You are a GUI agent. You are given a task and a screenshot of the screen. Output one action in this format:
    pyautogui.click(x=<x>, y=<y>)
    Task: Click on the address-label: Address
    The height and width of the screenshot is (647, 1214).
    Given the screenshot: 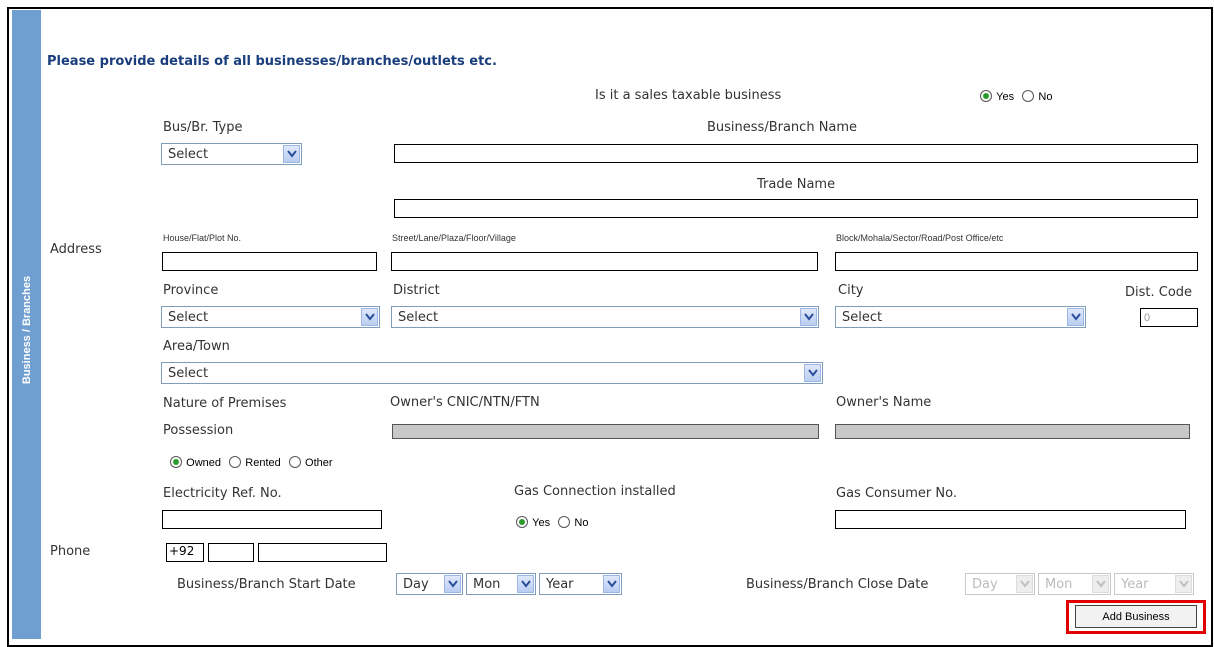 What is the action you would take?
    pyautogui.click(x=76, y=249)
    